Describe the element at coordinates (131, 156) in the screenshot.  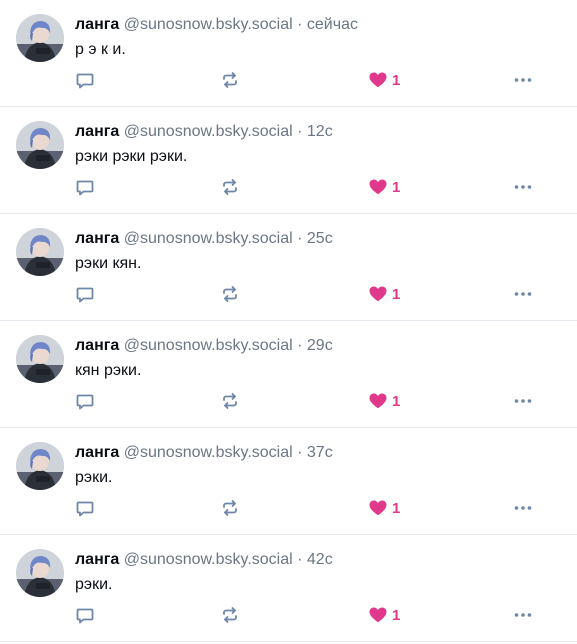
I see `post-text: рэки рэки рэки.` at that location.